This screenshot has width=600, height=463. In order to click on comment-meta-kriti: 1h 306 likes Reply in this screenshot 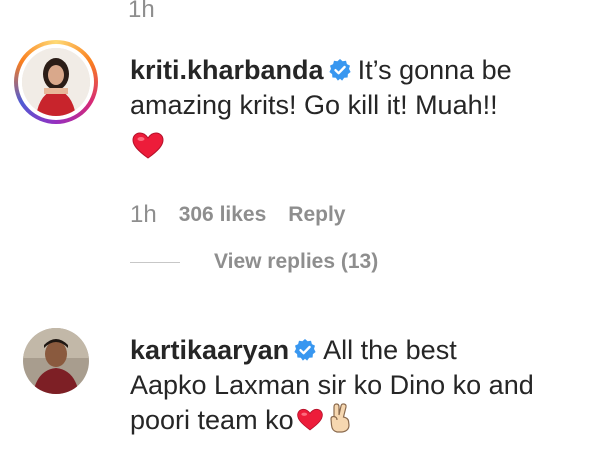, I will do `click(237, 215)`.